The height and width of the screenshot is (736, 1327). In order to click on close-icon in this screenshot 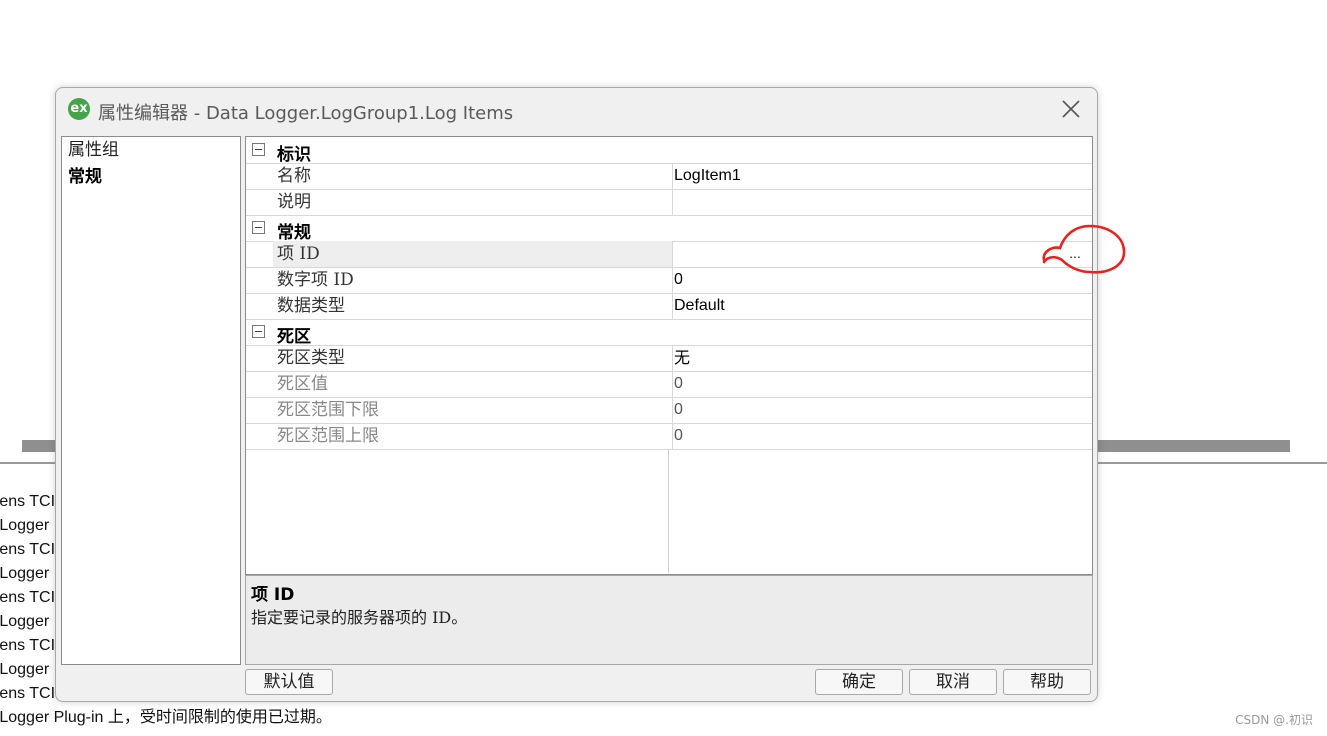, I will do `click(1071, 109)`.